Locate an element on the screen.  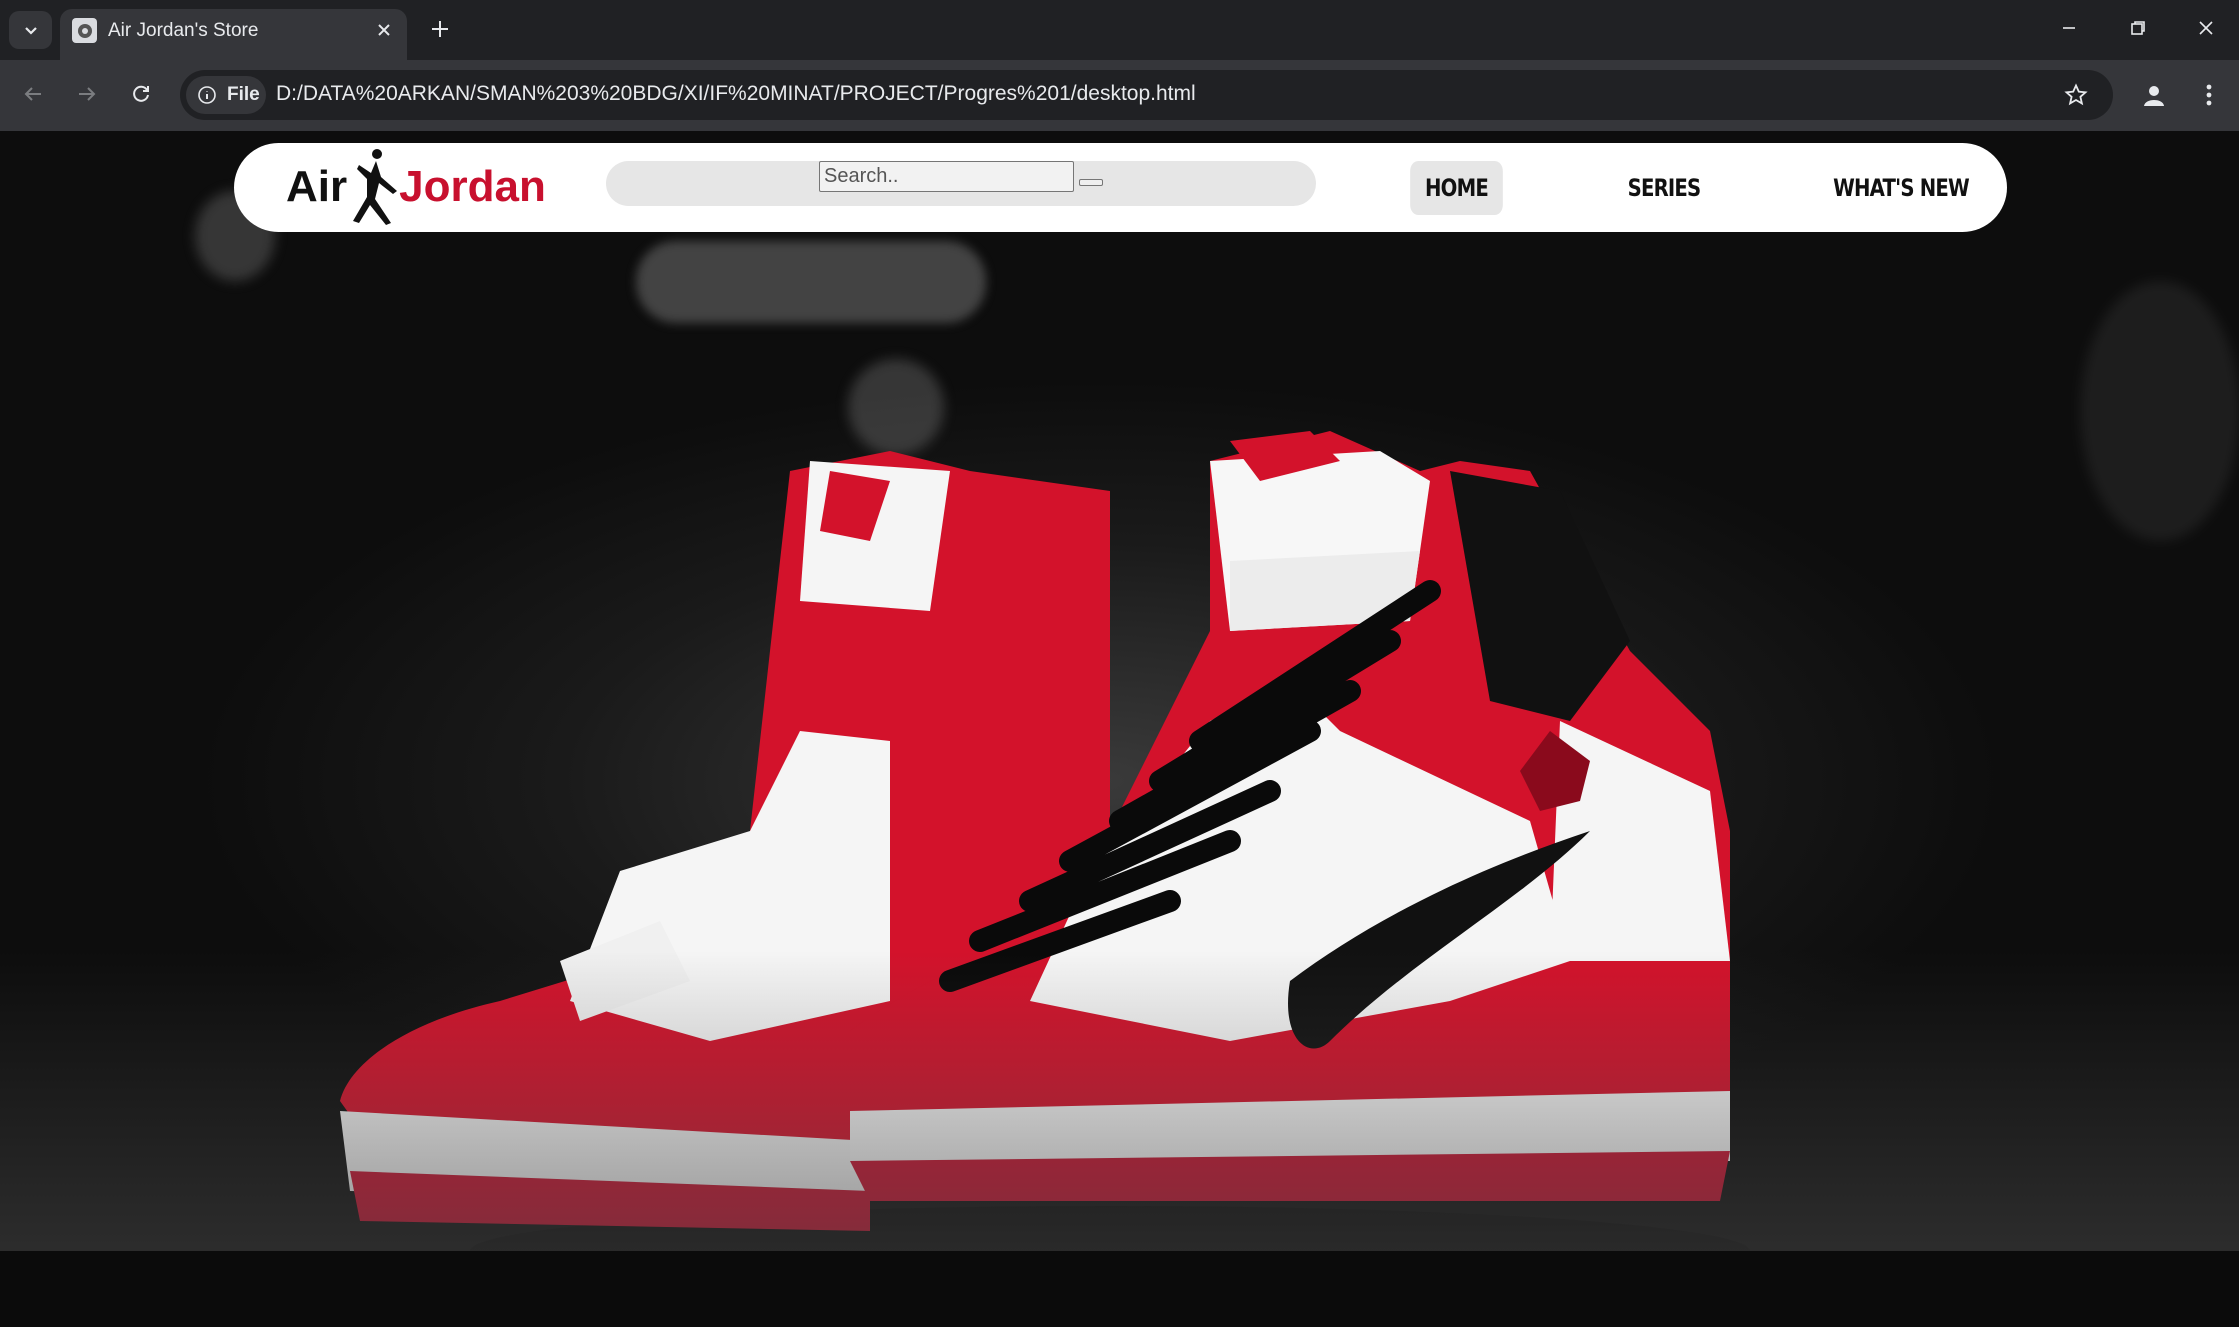
menu-kebab-icon is located at coordinates (2209, 95).